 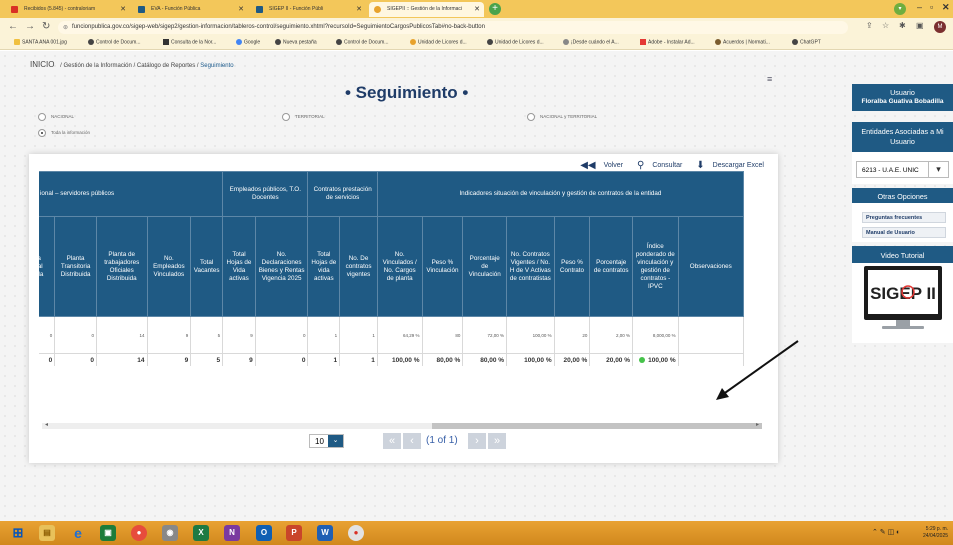 I want to click on column-header: No. Vinculados / No. Cargos de planta, so click(x=399, y=266).